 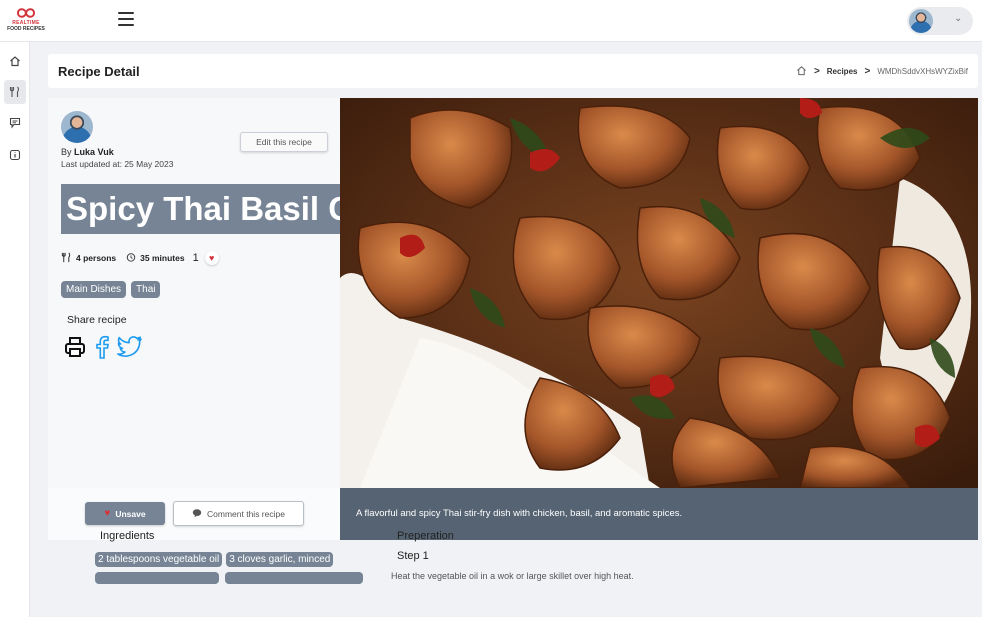 I want to click on unsave-button: ♥ Unsave, so click(x=125, y=513).